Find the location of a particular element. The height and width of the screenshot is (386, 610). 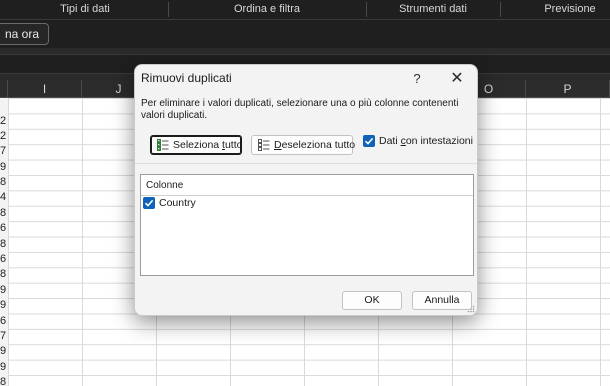

label-part: eseleziona tutto is located at coordinates (318, 145).